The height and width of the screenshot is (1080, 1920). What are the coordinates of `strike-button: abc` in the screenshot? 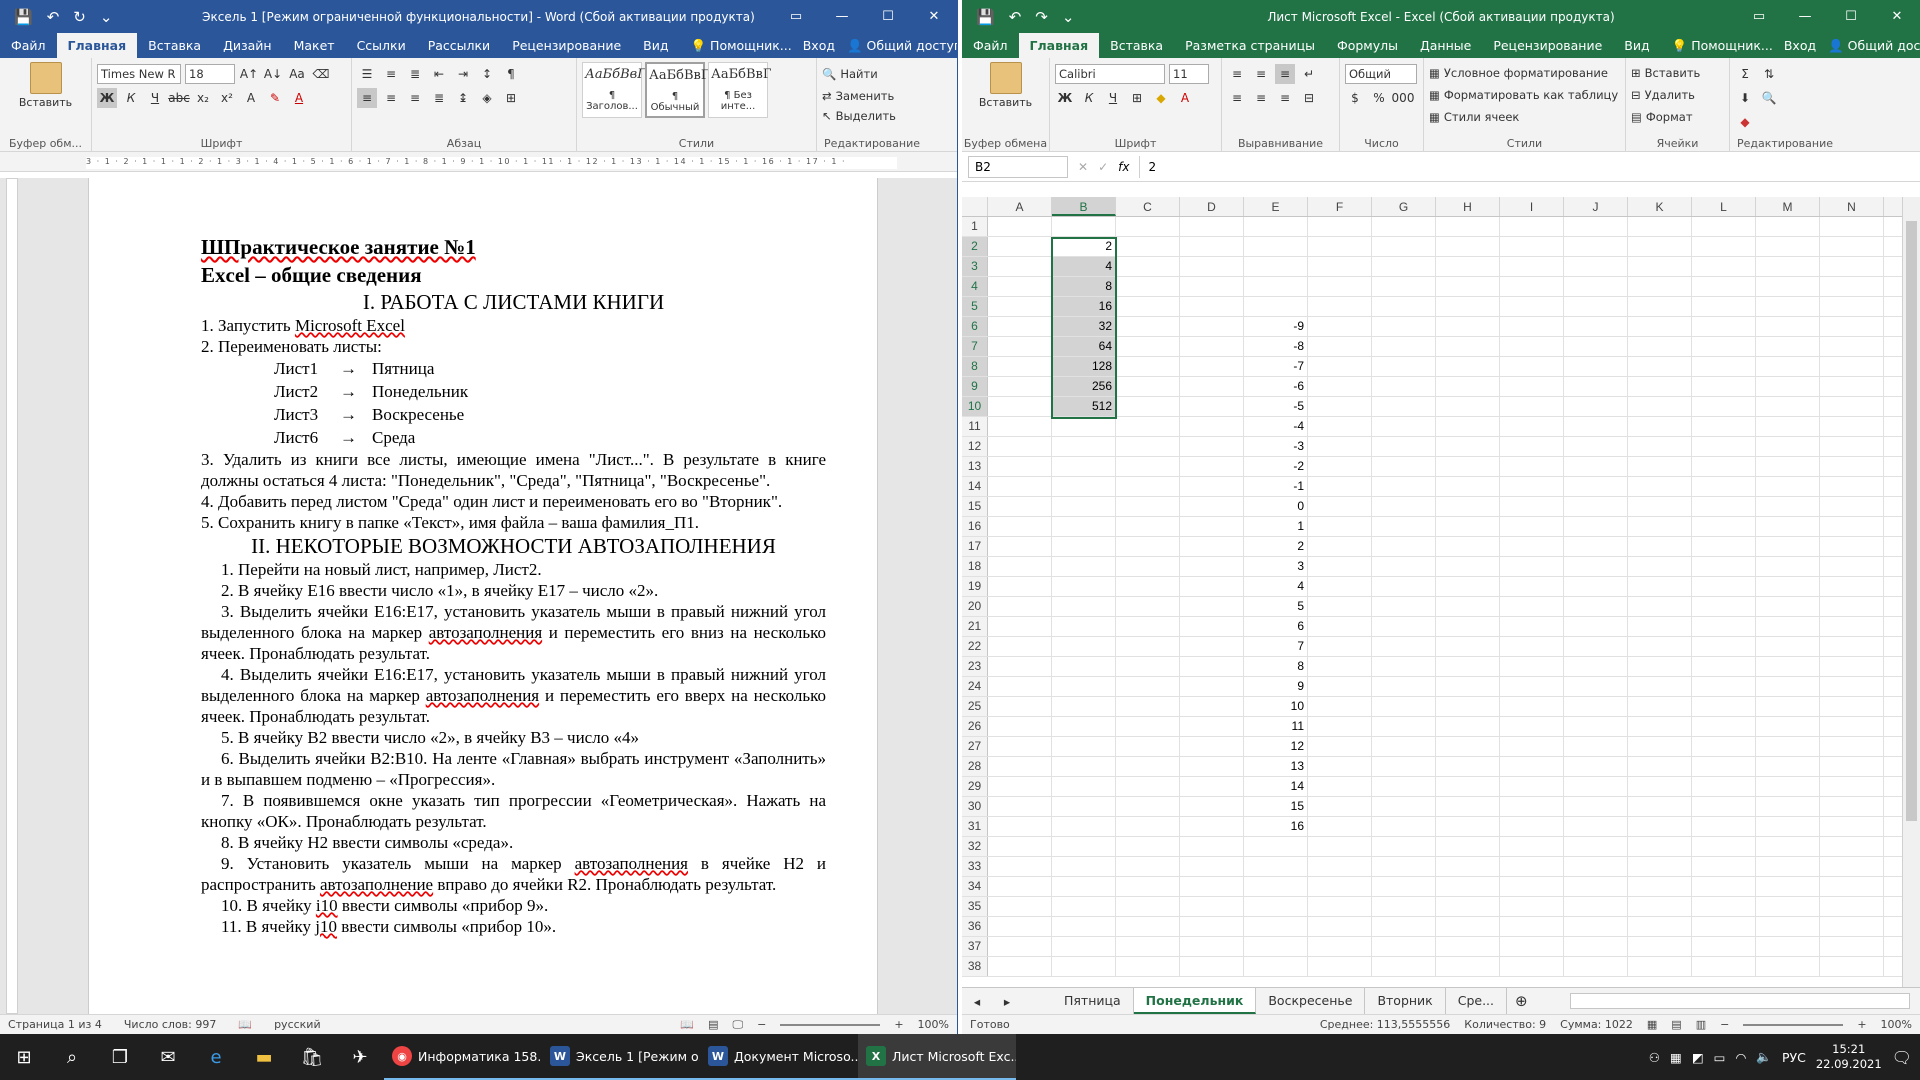 It's located at (179, 98).